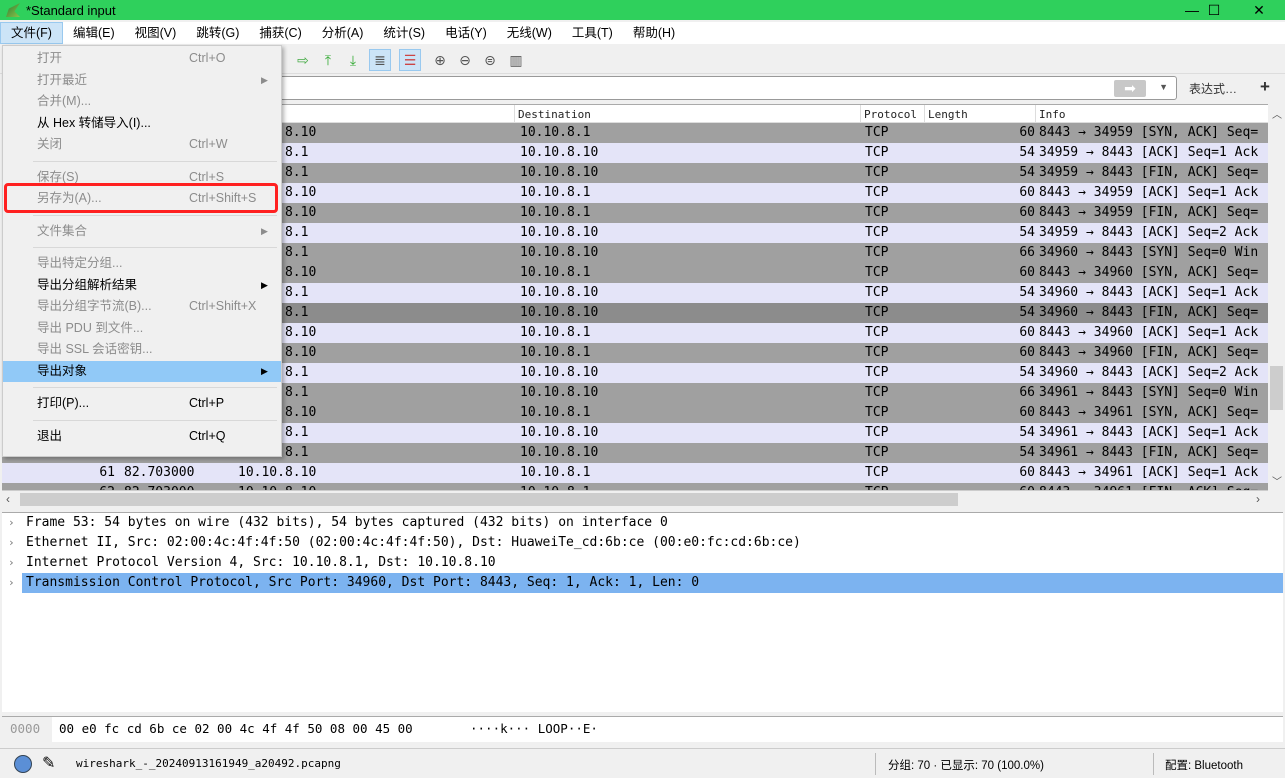 This screenshot has width=1285, height=778. Describe the element at coordinates (142, 232) in the screenshot. I see `file-menu-item: 文件集合 ▶` at that location.